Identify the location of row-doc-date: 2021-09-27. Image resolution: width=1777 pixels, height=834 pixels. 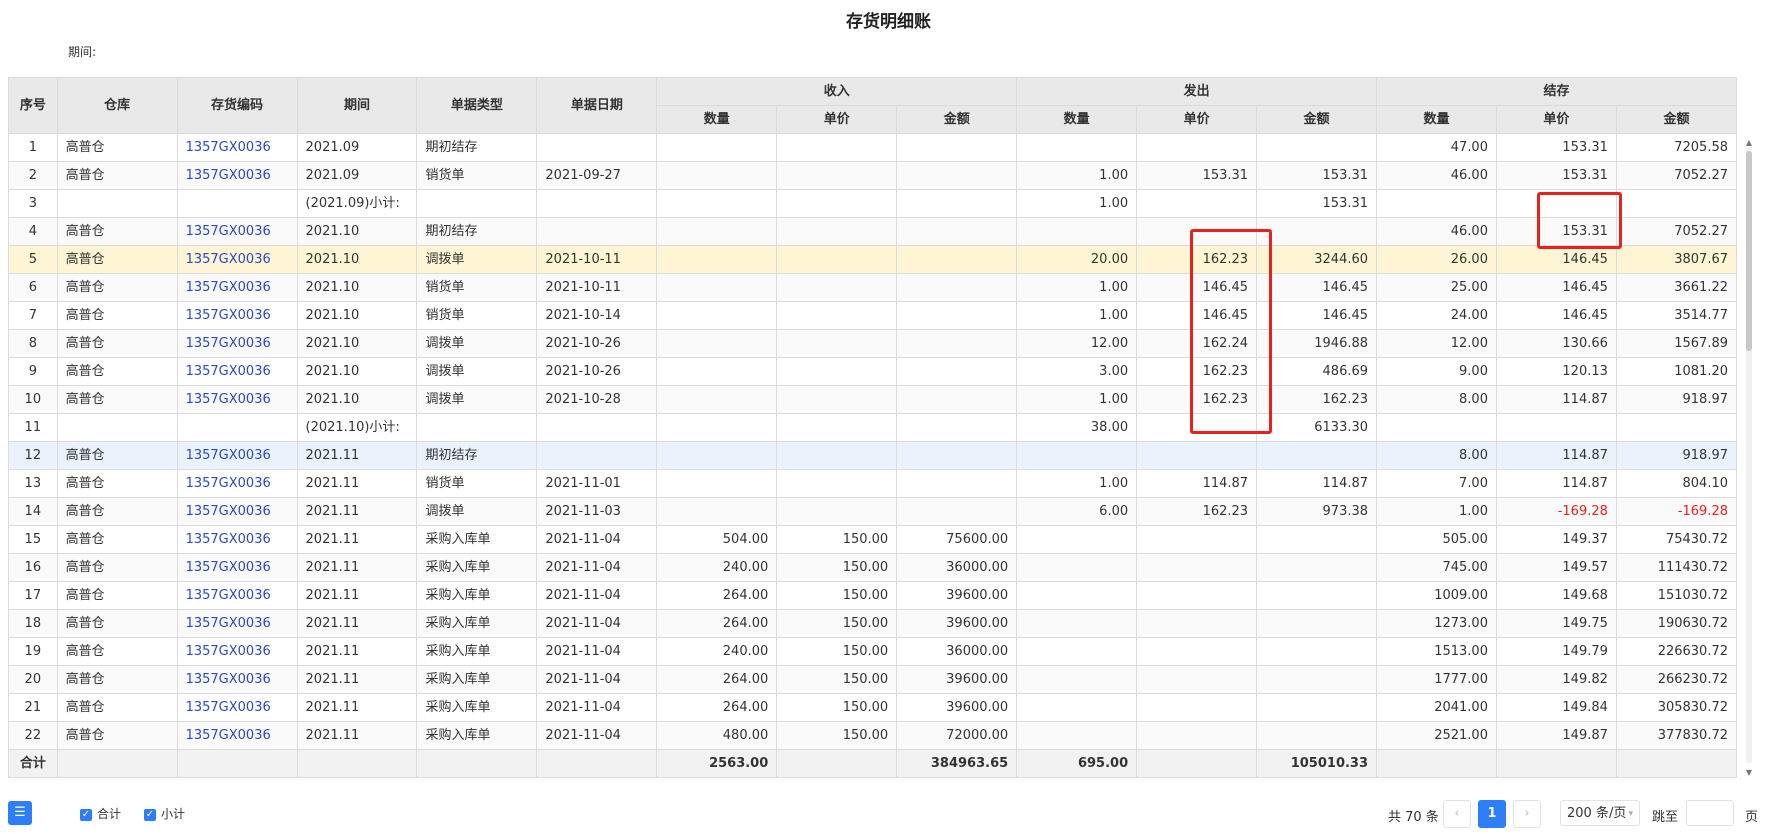
(597, 175).